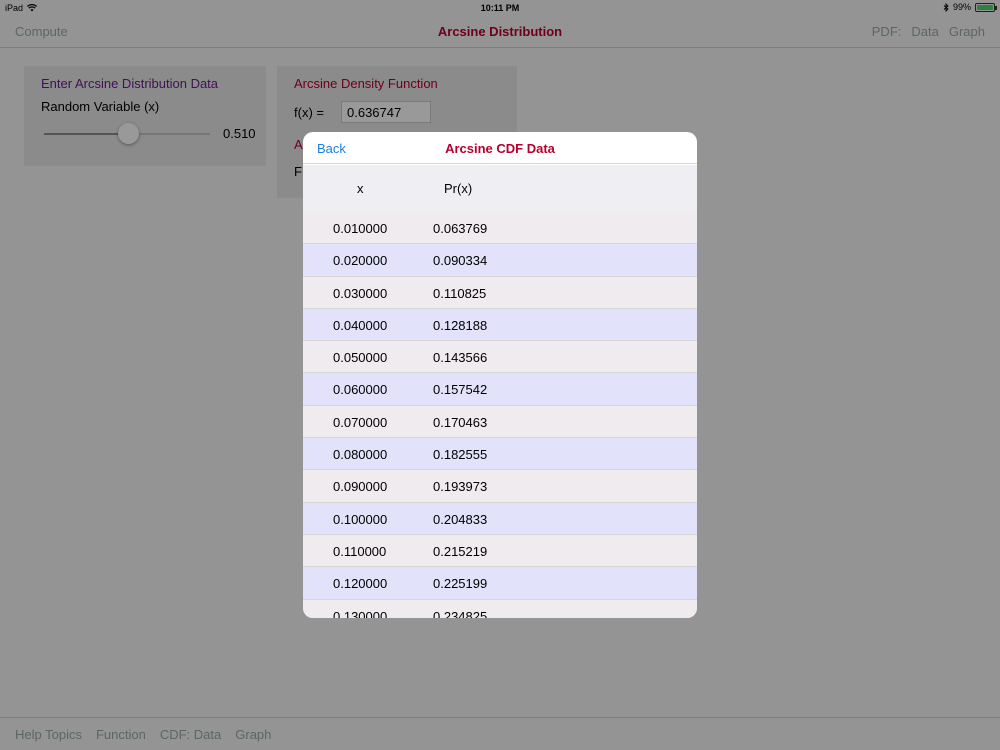 This screenshot has width=1000, height=750. What do you see at coordinates (460, 422) in the screenshot?
I see `cell-pr: 0.170463` at bounding box center [460, 422].